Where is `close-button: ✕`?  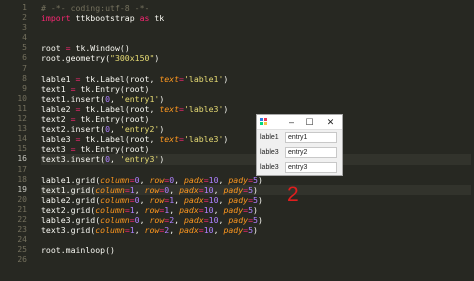 close-button: ✕ is located at coordinates (330, 122).